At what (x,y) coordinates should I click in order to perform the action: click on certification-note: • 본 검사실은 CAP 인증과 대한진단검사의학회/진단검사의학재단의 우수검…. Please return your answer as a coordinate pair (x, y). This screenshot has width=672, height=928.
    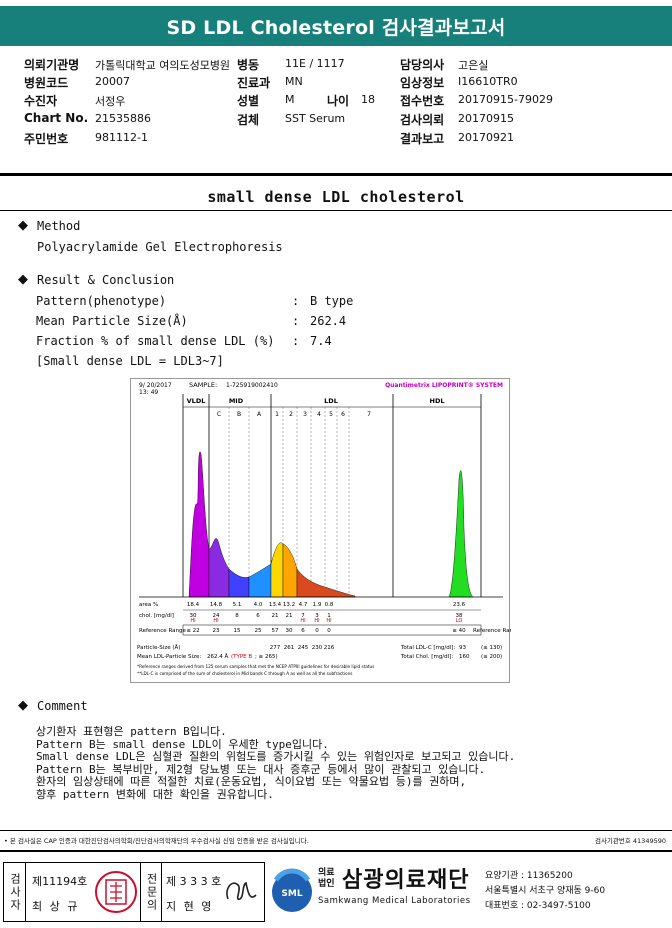
    Looking at the image, I should click on (156, 841).